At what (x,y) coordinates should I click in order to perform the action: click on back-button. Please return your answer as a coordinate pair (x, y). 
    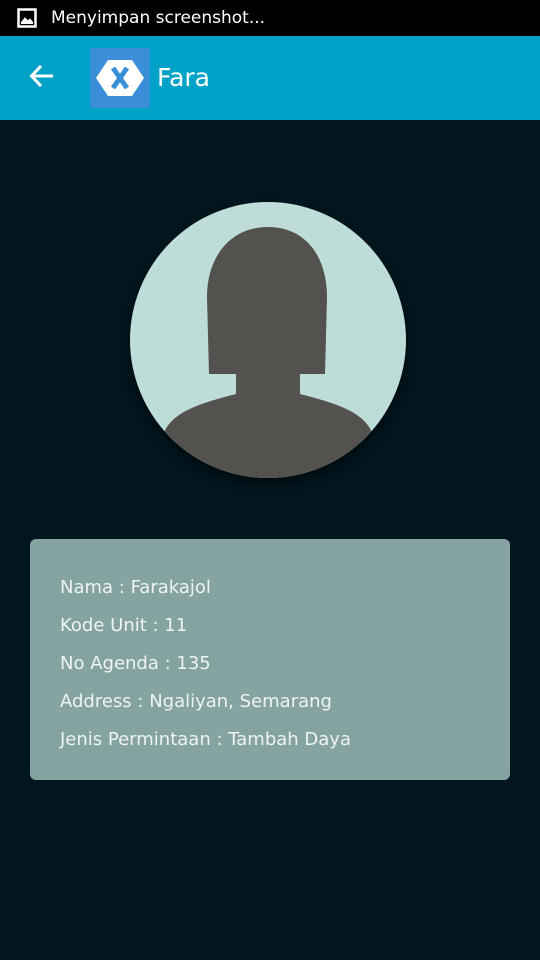
    Looking at the image, I should click on (42, 78).